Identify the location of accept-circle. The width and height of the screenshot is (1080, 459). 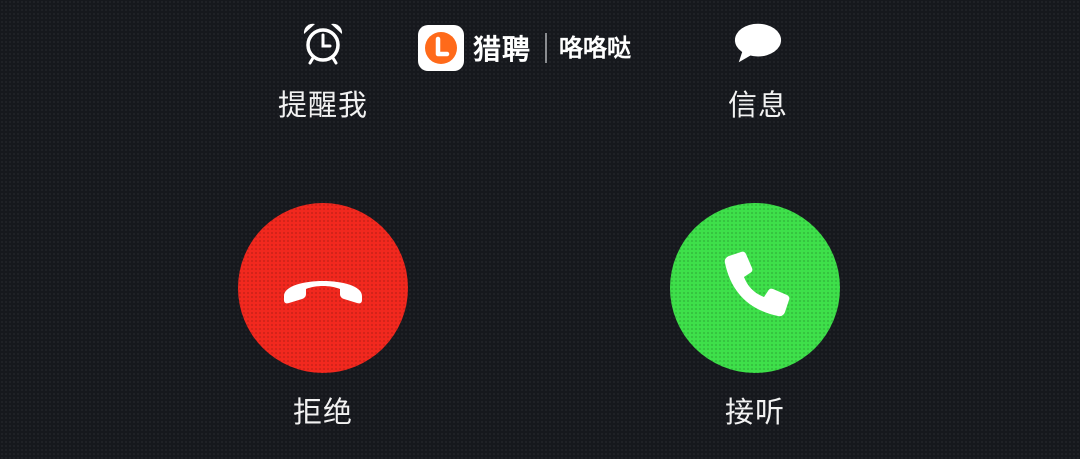
(755, 288).